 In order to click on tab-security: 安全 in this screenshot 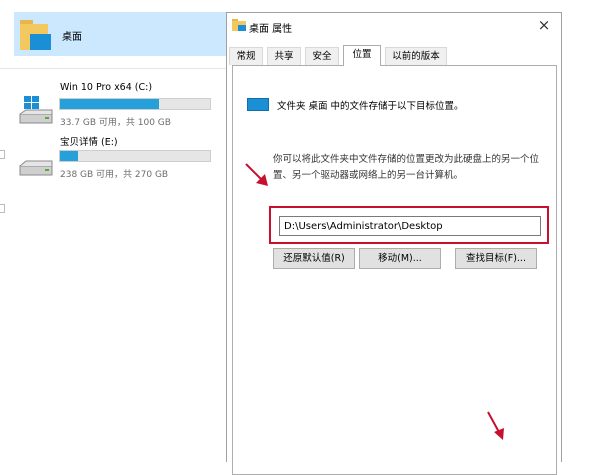, I will do `click(322, 56)`.